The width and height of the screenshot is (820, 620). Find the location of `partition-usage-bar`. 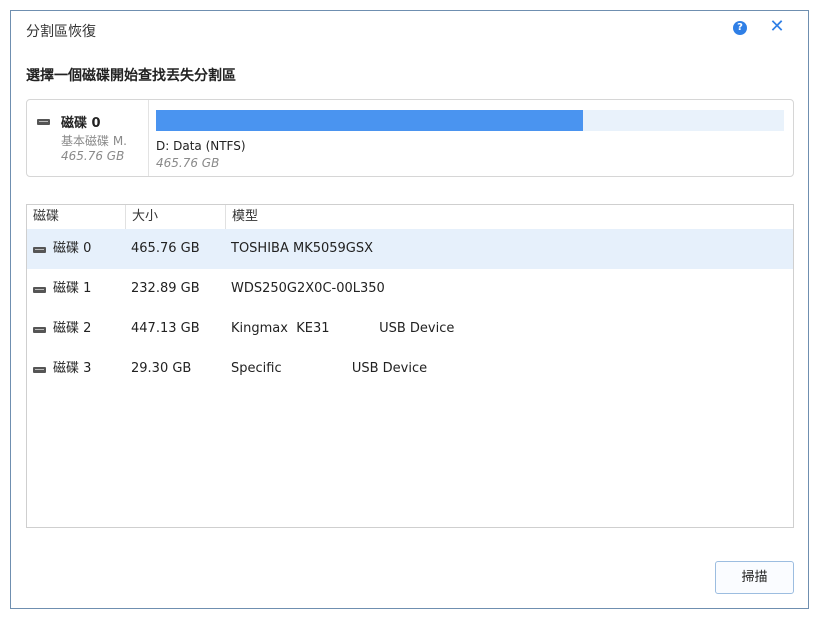

partition-usage-bar is located at coordinates (470, 120).